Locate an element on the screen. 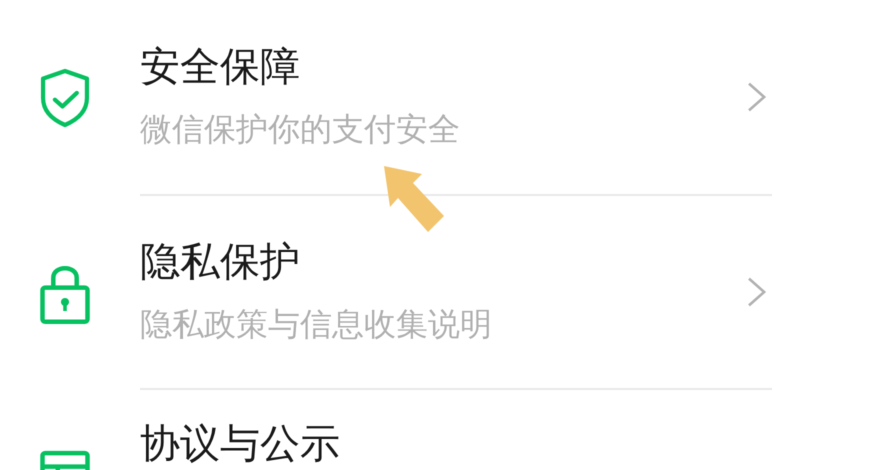  item-title: 协议与公示 is located at coordinates (240, 444).